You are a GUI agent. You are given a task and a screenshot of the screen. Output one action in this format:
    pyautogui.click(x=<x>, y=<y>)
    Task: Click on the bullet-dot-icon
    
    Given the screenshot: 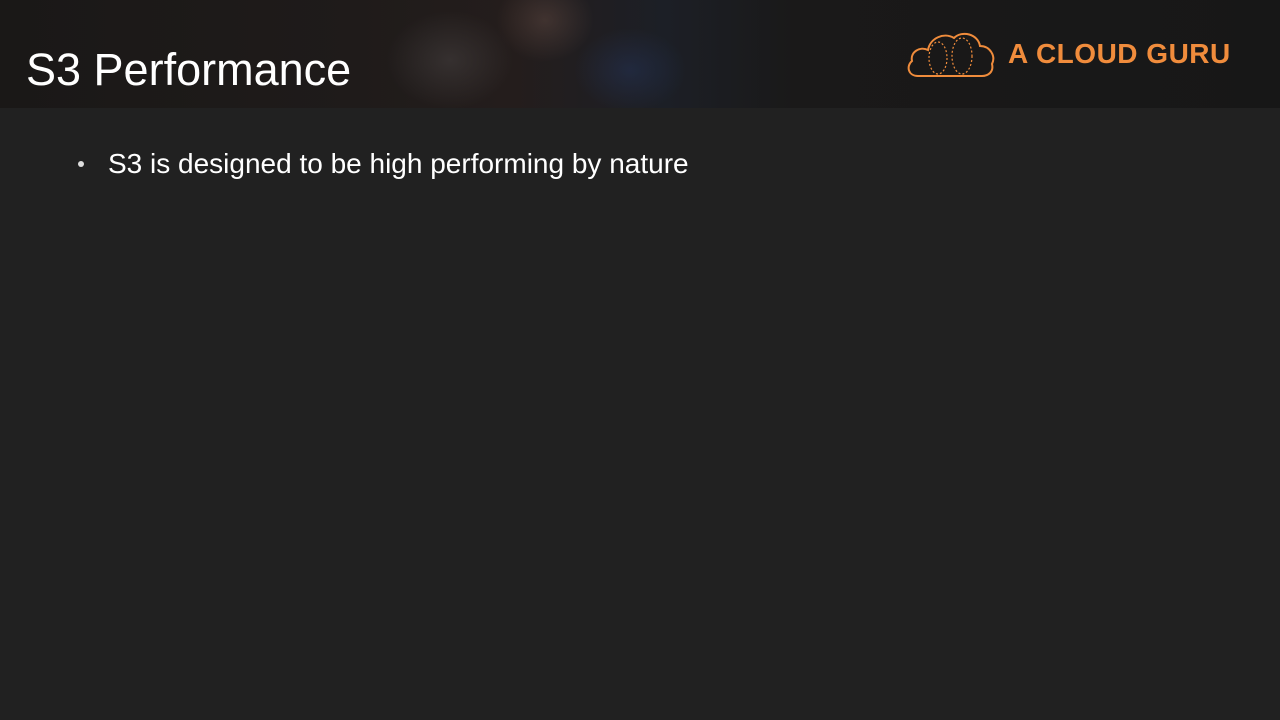 What is the action you would take?
    pyautogui.click(x=81, y=164)
    